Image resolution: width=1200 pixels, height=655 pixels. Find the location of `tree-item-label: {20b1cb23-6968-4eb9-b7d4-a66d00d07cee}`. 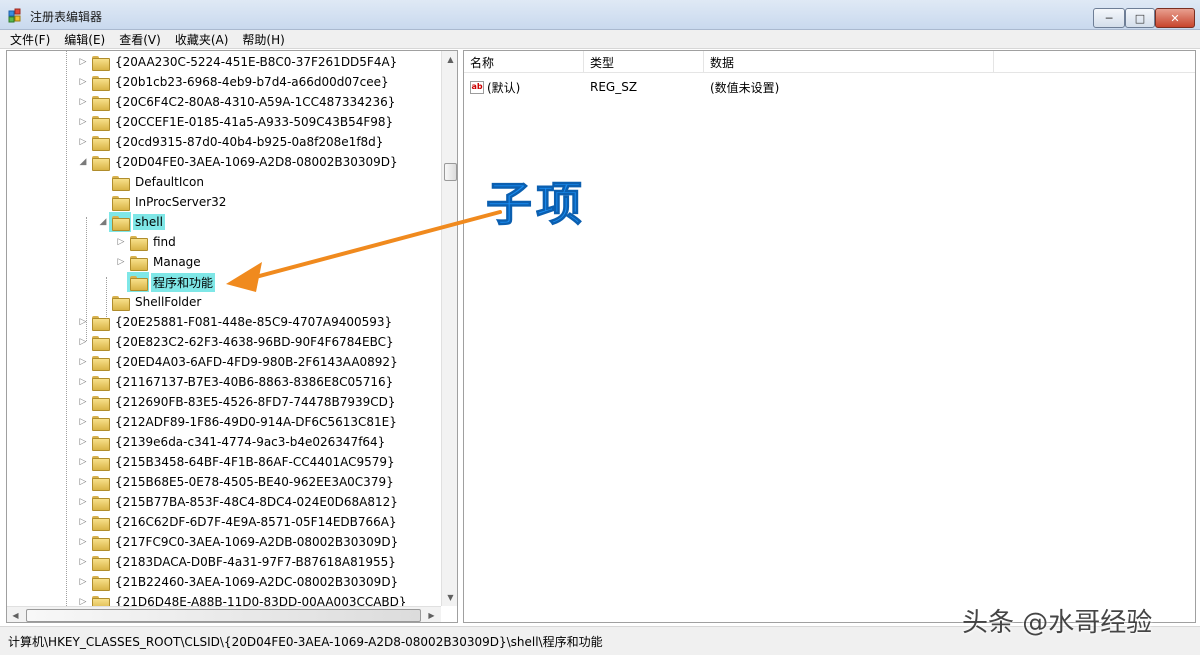

tree-item-label: {20b1cb23-6968-4eb9-b7d4-a66d00d07cee} is located at coordinates (252, 82).